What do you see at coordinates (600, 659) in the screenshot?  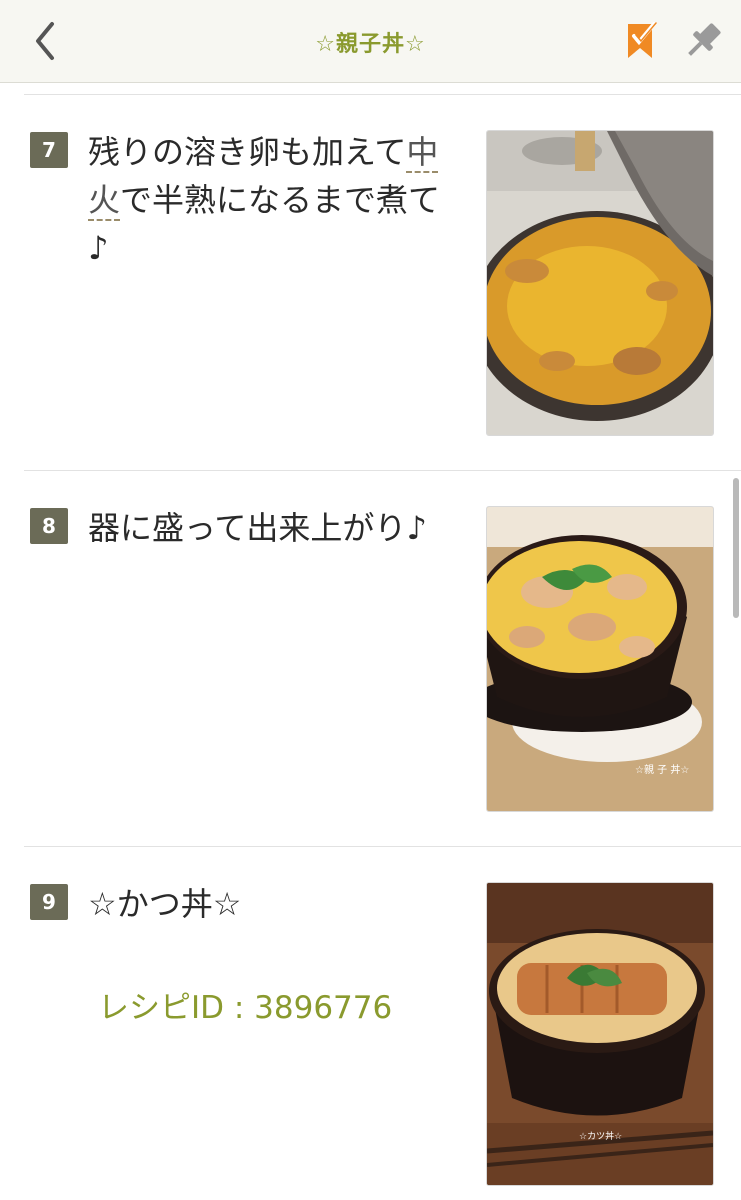 I see `oyakodon-bowl-photo: ☆親 子 丼☆` at bounding box center [600, 659].